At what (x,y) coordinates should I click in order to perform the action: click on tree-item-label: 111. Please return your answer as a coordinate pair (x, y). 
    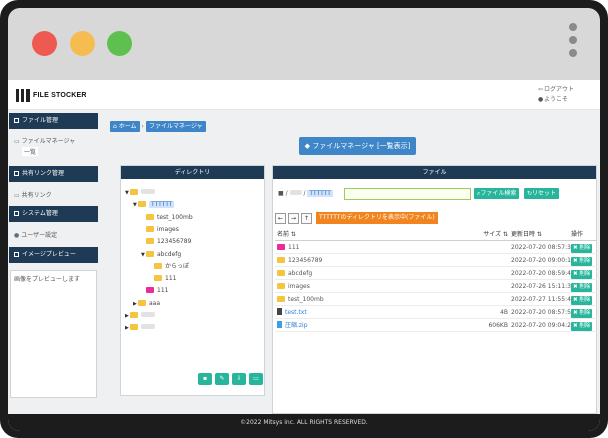
    Looking at the image, I should click on (163, 291).